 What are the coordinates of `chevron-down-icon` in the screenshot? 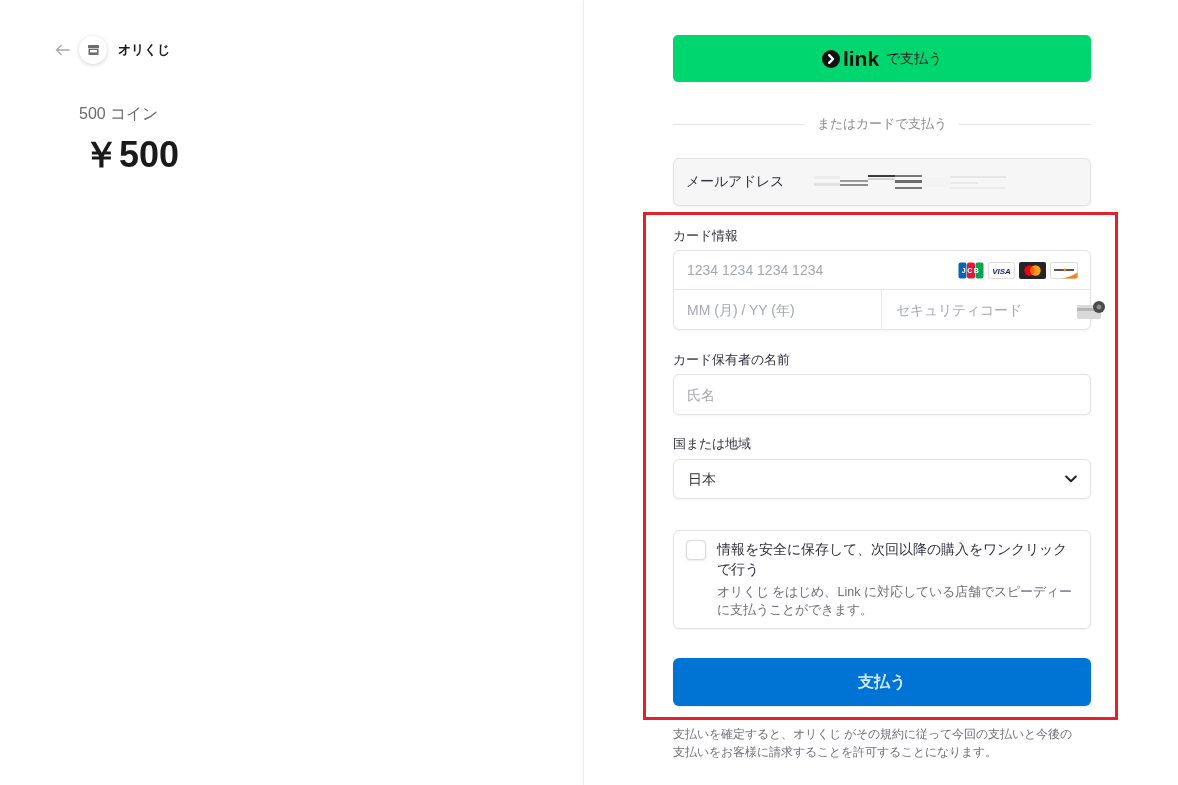 It's located at (1071, 479).